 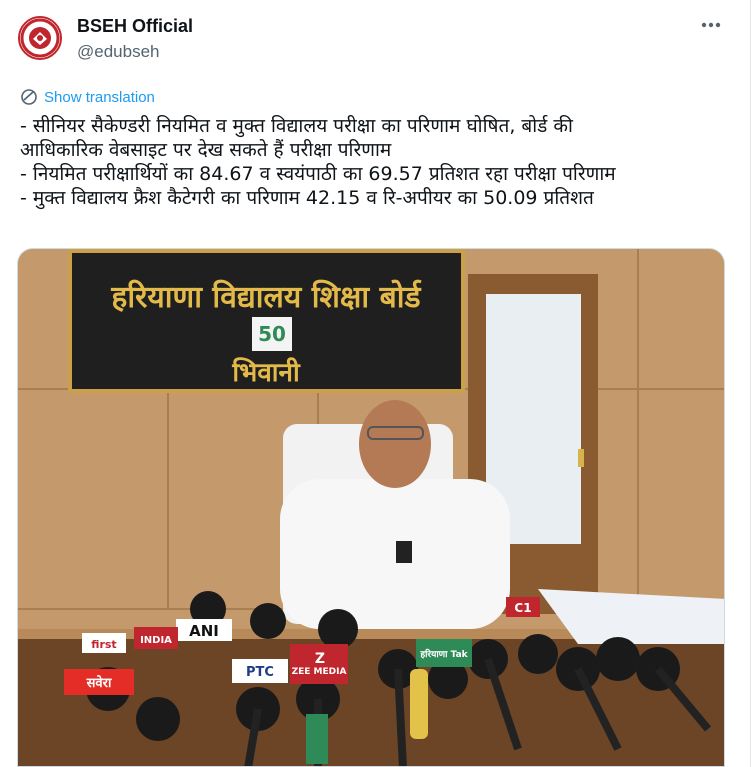 What do you see at coordinates (319, 672) in the screenshot?
I see `mic-label-zee-media: ZEE MEDIA` at bounding box center [319, 672].